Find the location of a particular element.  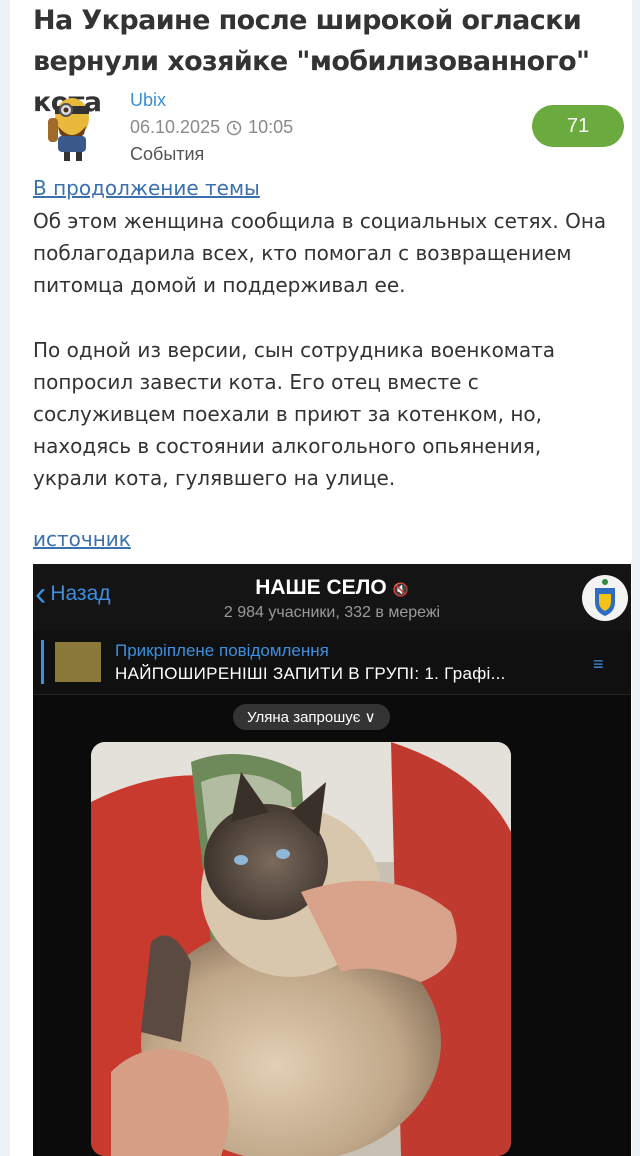

group-avatar is located at coordinates (605, 598).